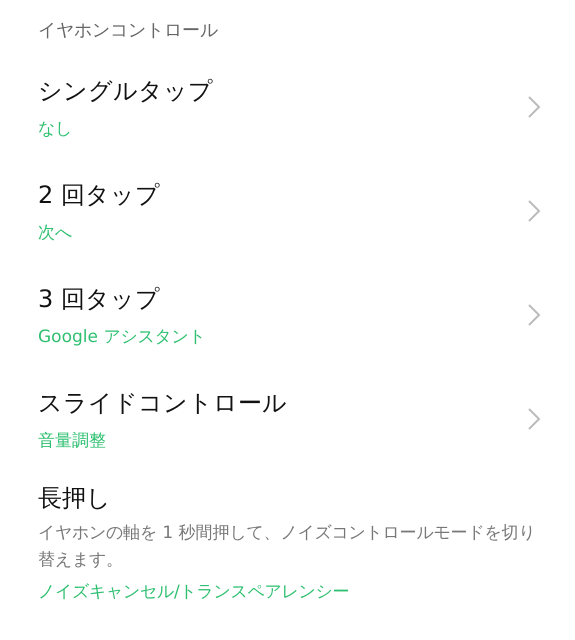  Describe the element at coordinates (99, 299) in the screenshot. I see `row-title: 3 回タップ` at that location.